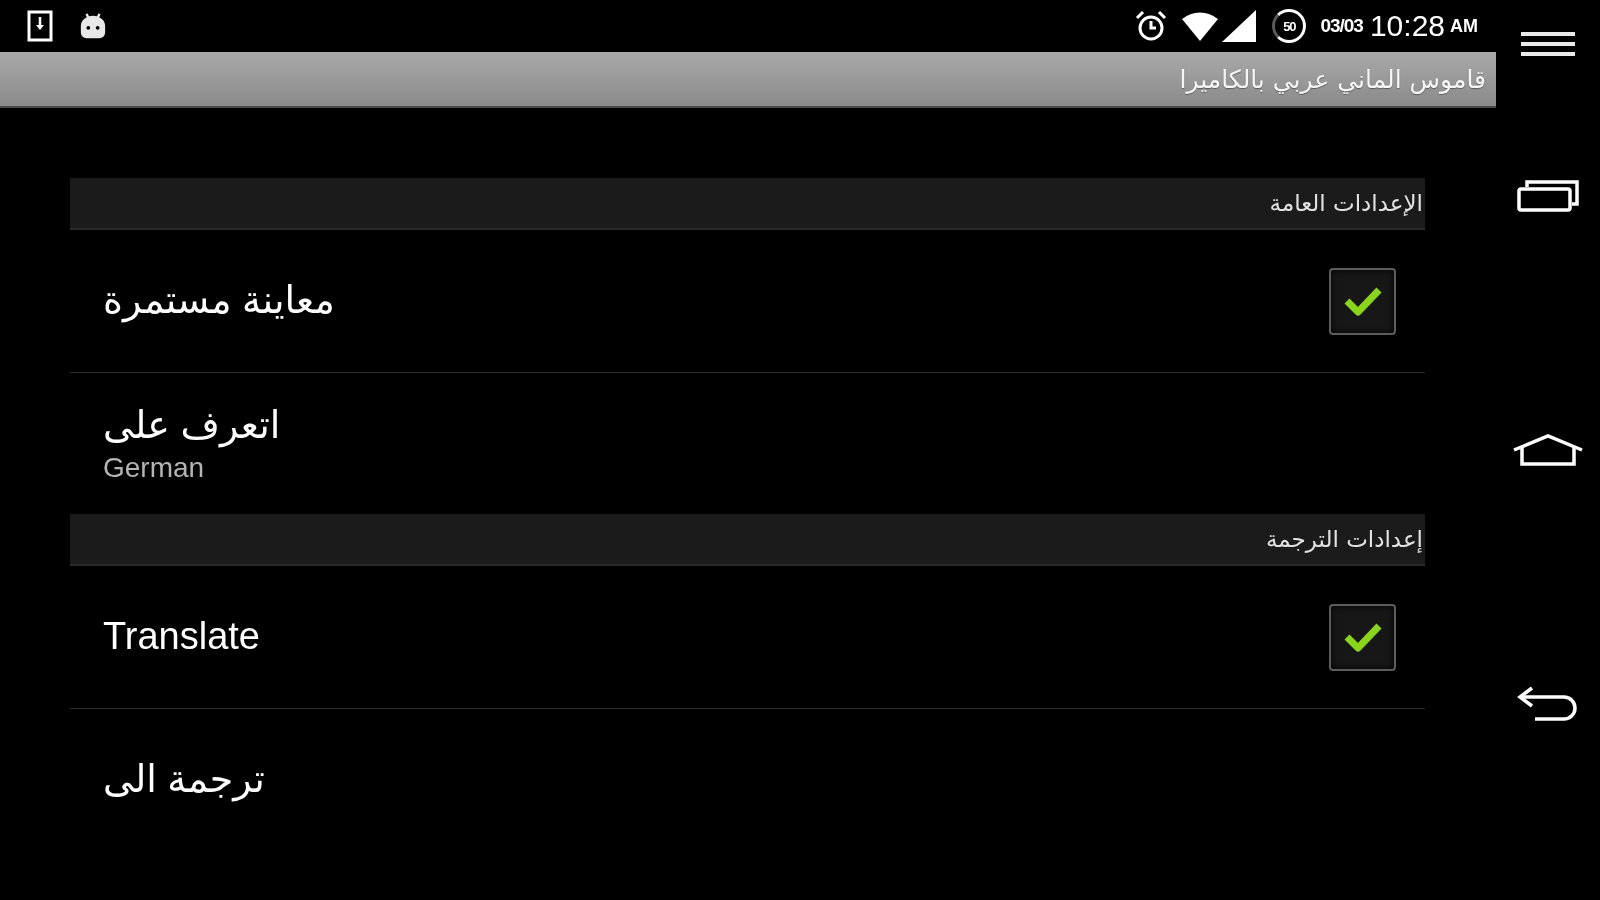 The height and width of the screenshot is (900, 1600). Describe the element at coordinates (1464, 26) in the screenshot. I see `status-meridiem: AM` at that location.